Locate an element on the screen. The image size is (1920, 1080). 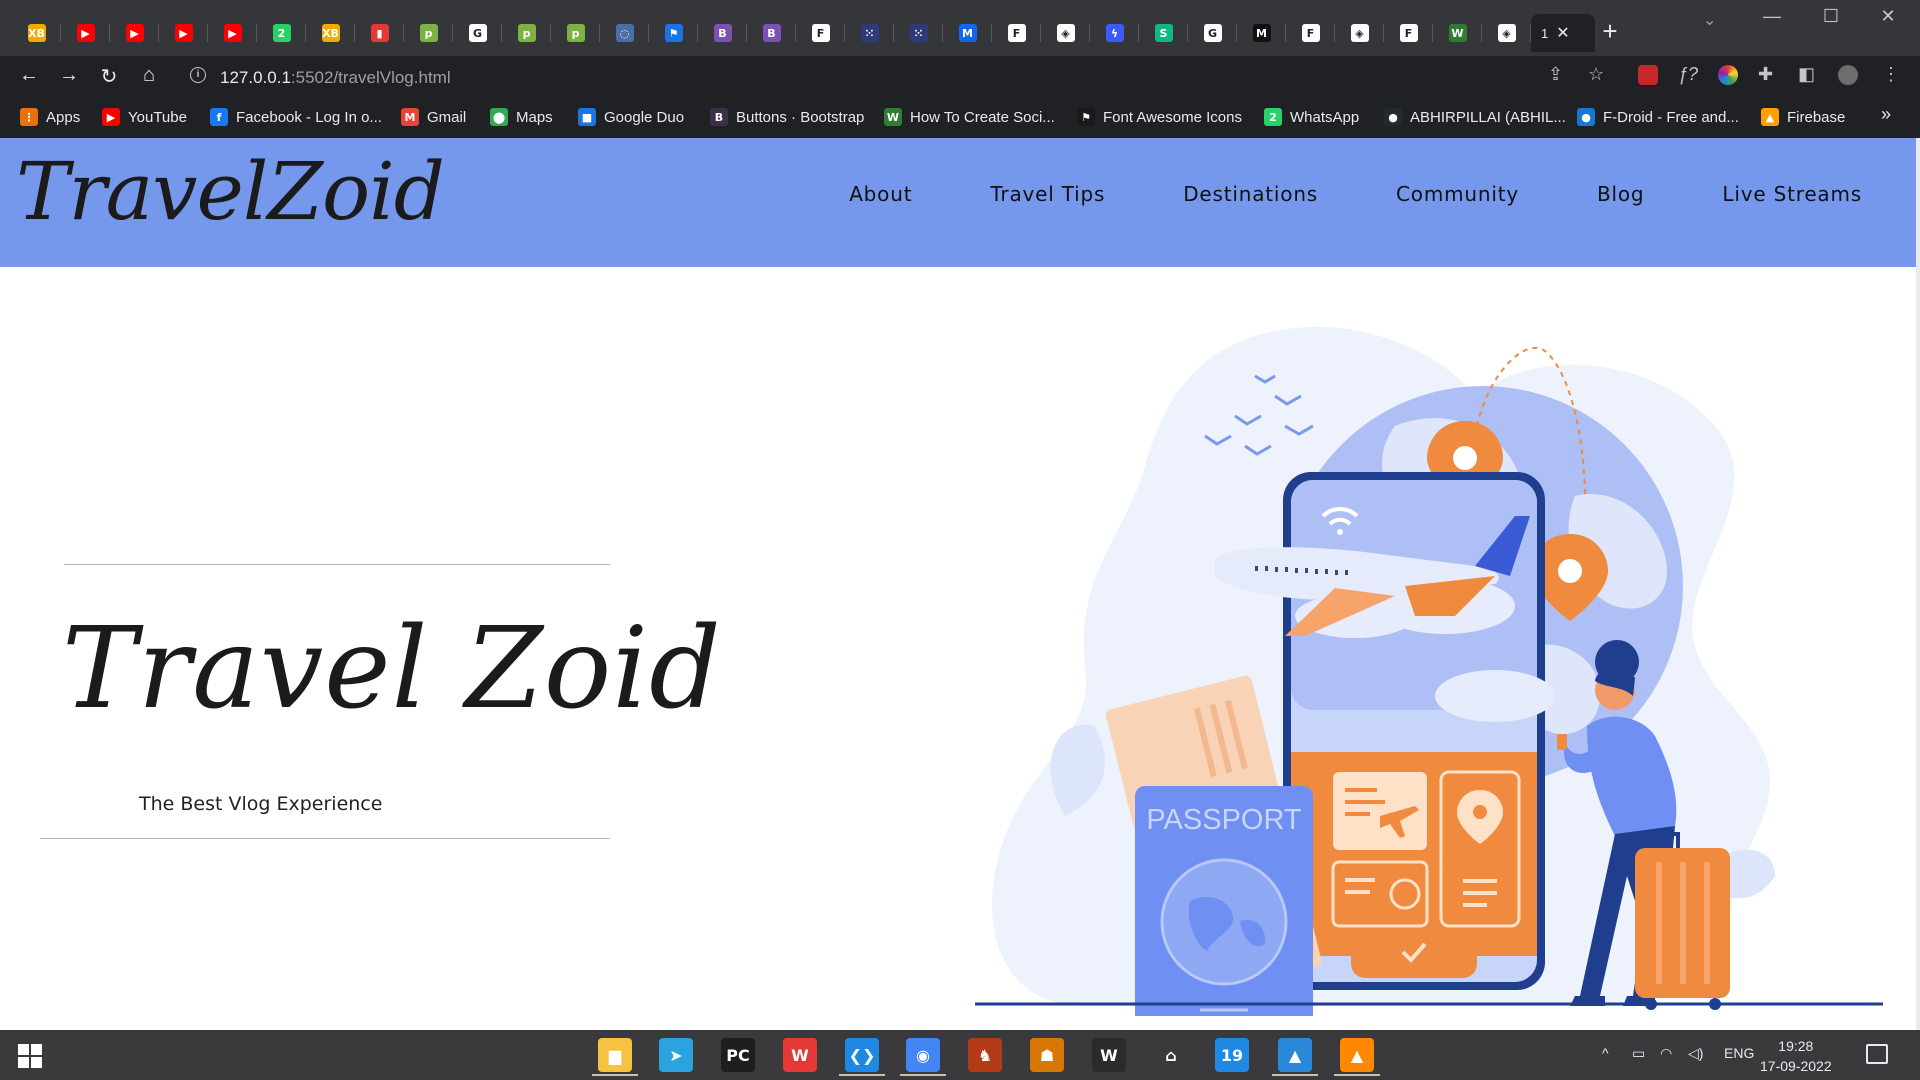
bookmark-item: ⬤ Maps is located at coordinates (521, 117).